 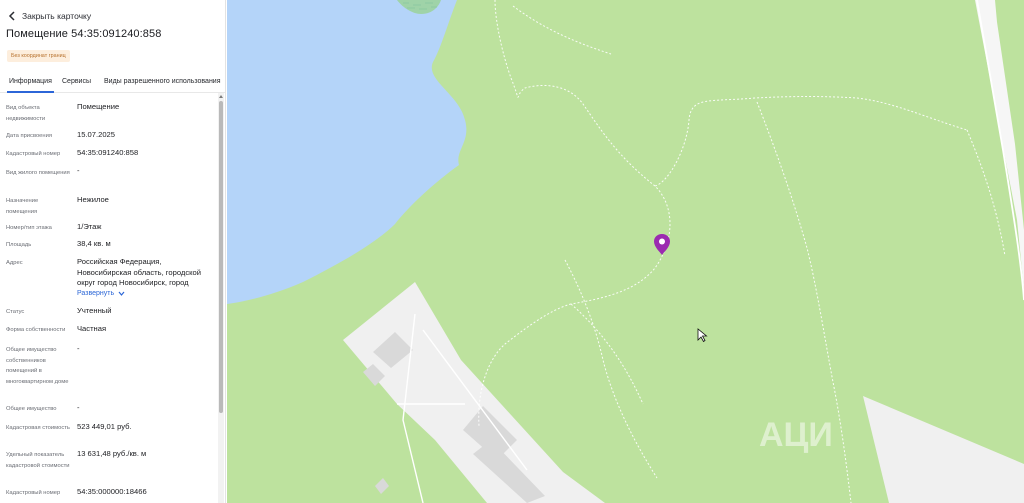 What do you see at coordinates (30, 85) in the screenshot?
I see `tab-info: Информация` at bounding box center [30, 85].